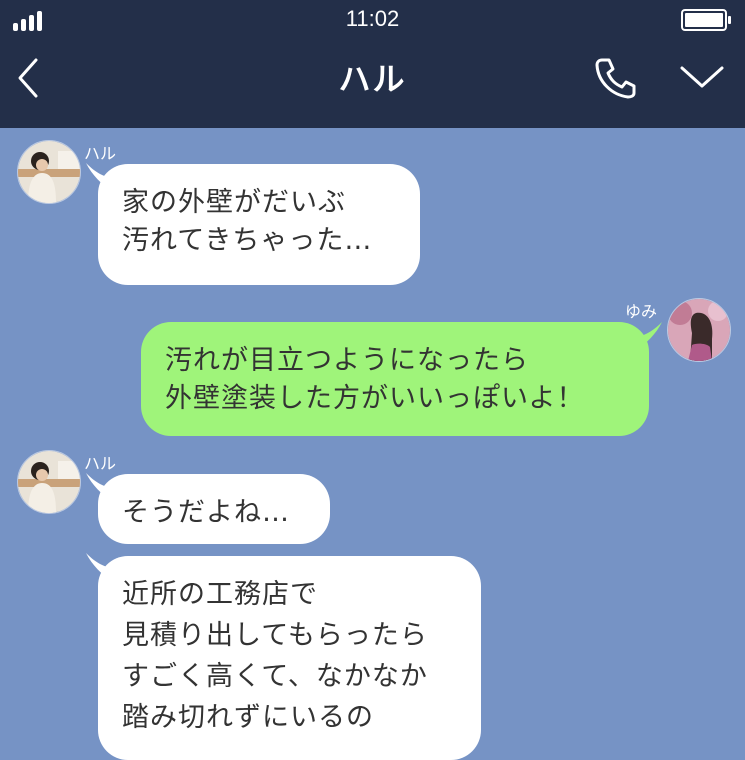 The image size is (745, 760). What do you see at coordinates (395, 379) in the screenshot?
I see `message-bubble: 汚れが目立つようになったら 外壁塗装した方がいいっぽいよ！` at bounding box center [395, 379].